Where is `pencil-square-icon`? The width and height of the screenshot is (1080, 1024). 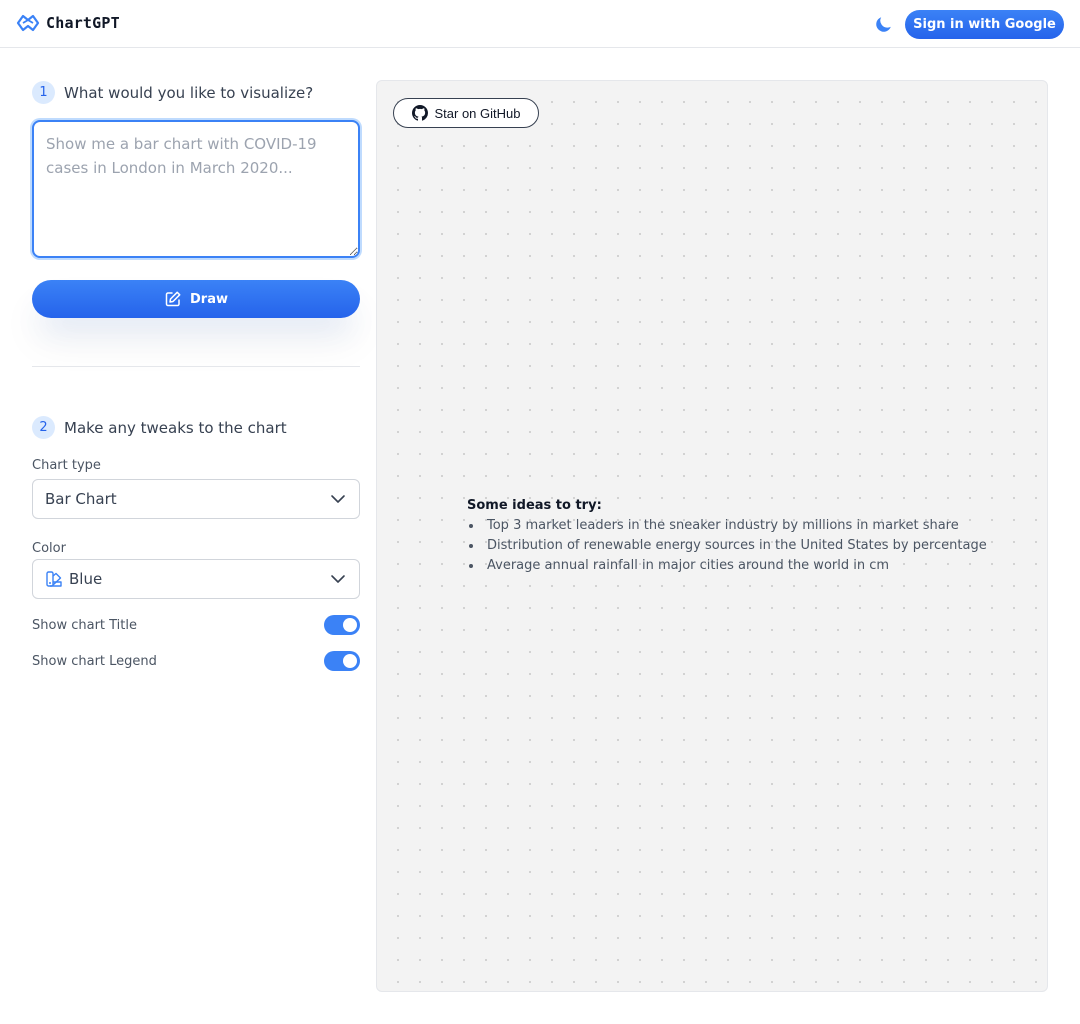 pencil-square-icon is located at coordinates (173, 299).